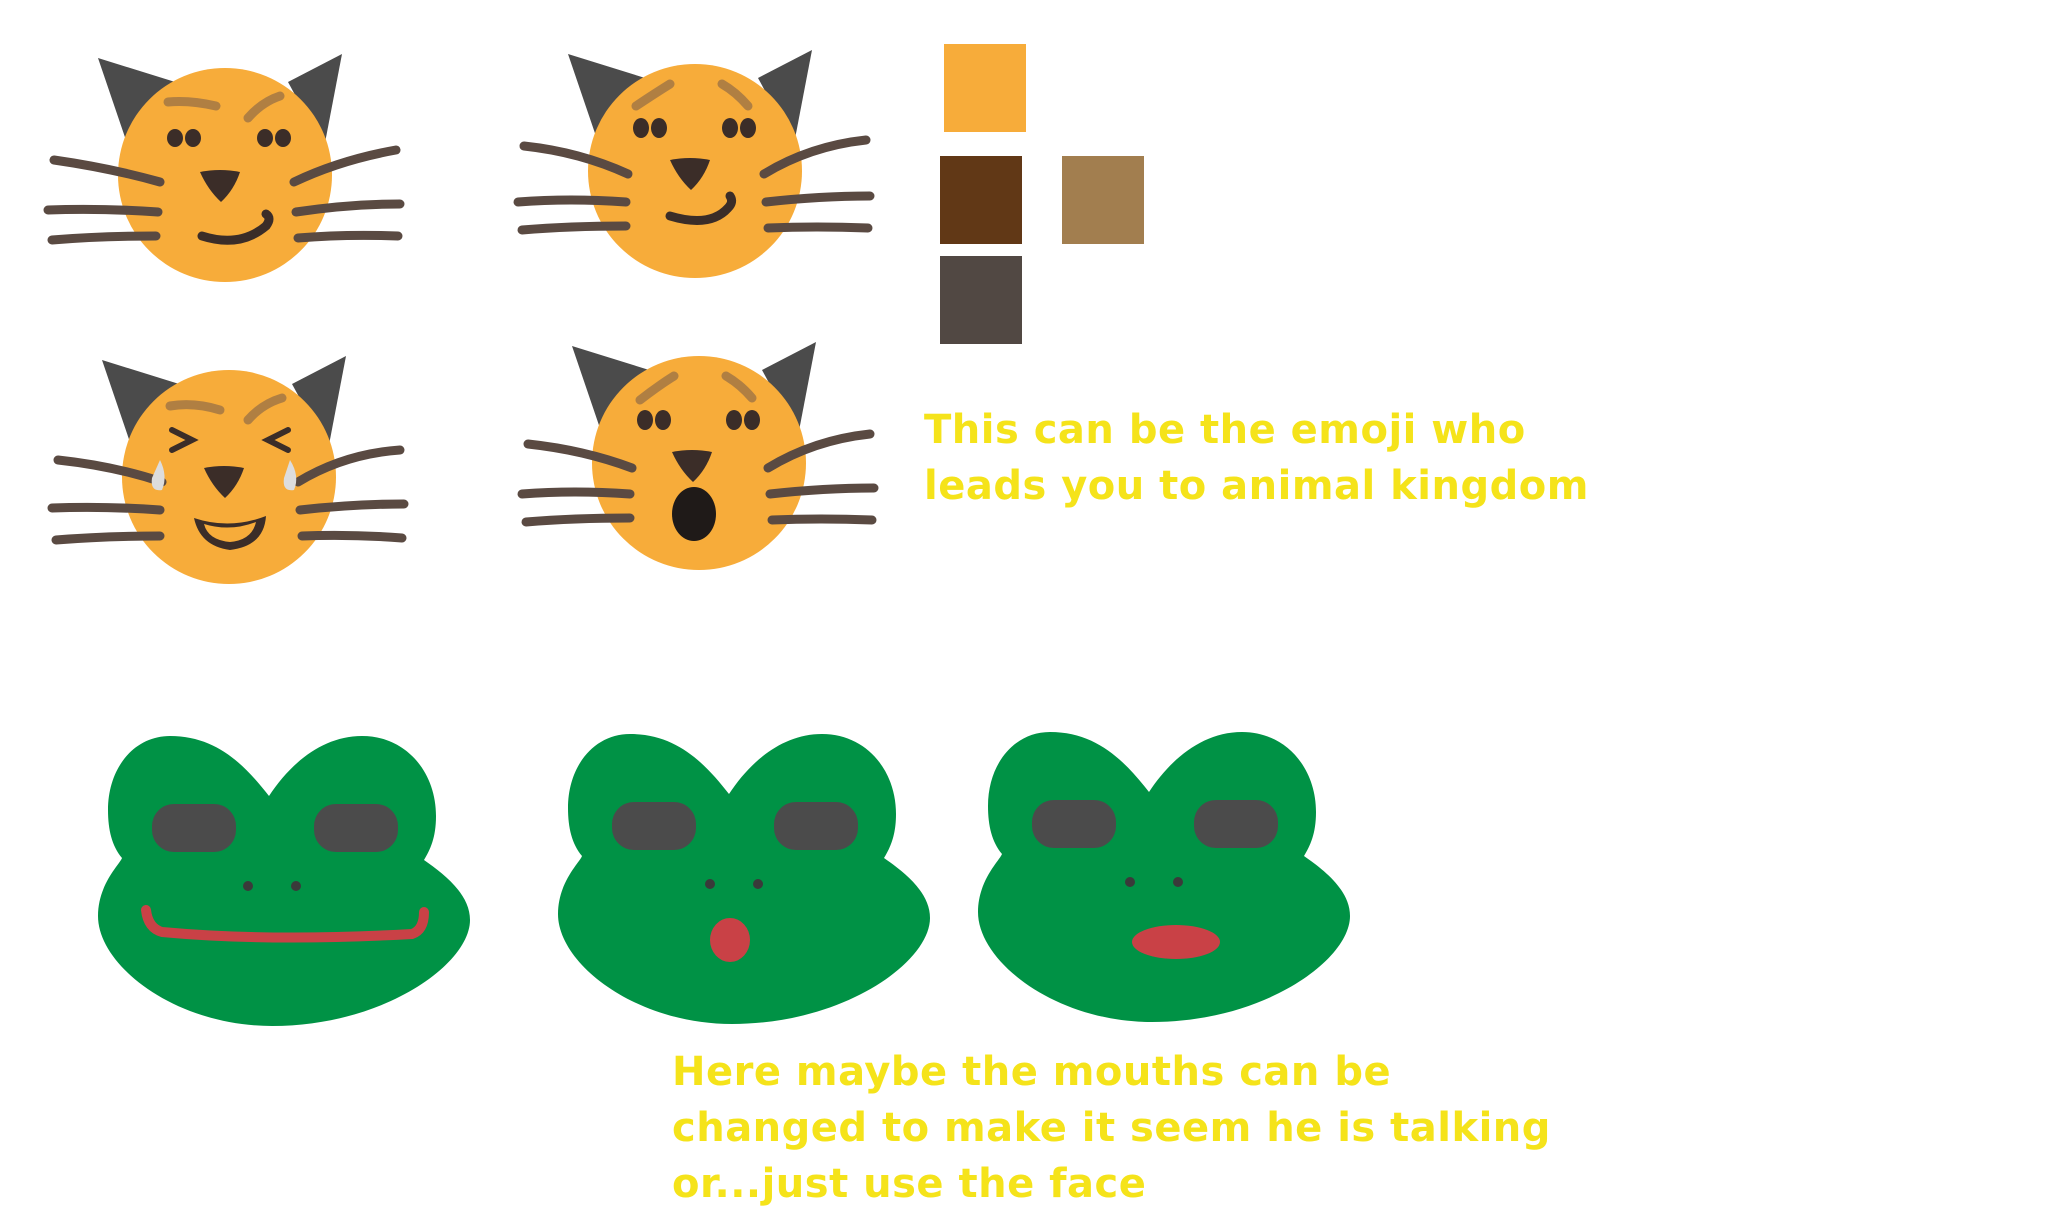  I want to click on frog-note-line-3: or...just use the face, so click(909, 1184).